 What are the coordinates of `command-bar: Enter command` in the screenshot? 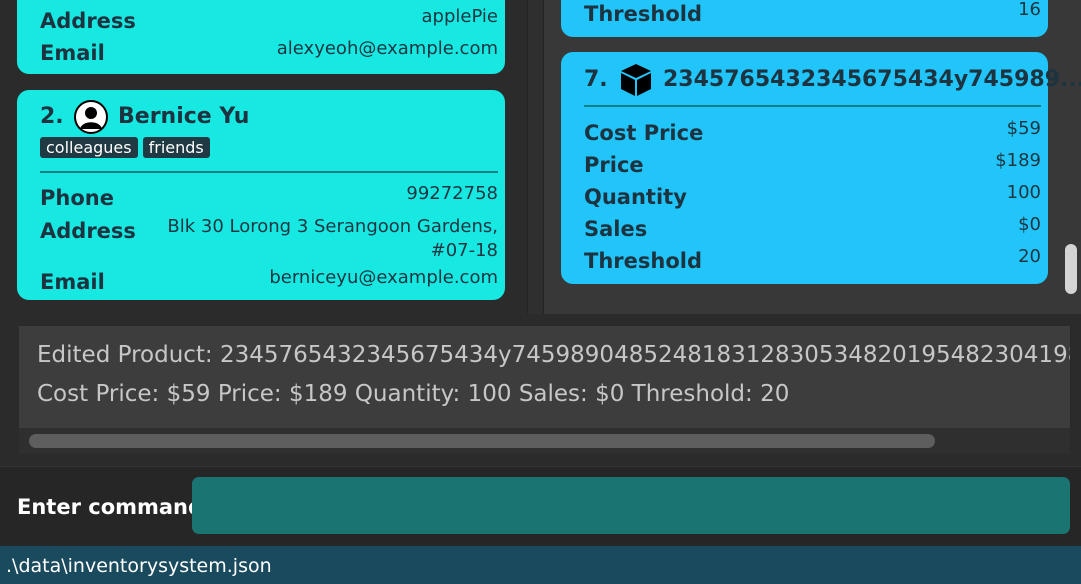 It's located at (540, 506).